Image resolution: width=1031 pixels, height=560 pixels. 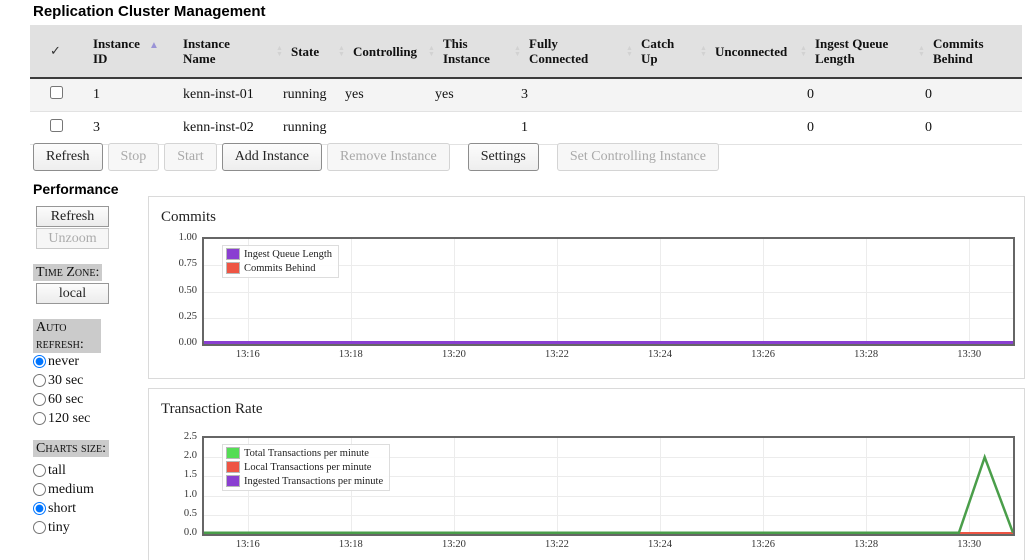 I want to click on radio-charts-size-short, so click(x=39, y=508).